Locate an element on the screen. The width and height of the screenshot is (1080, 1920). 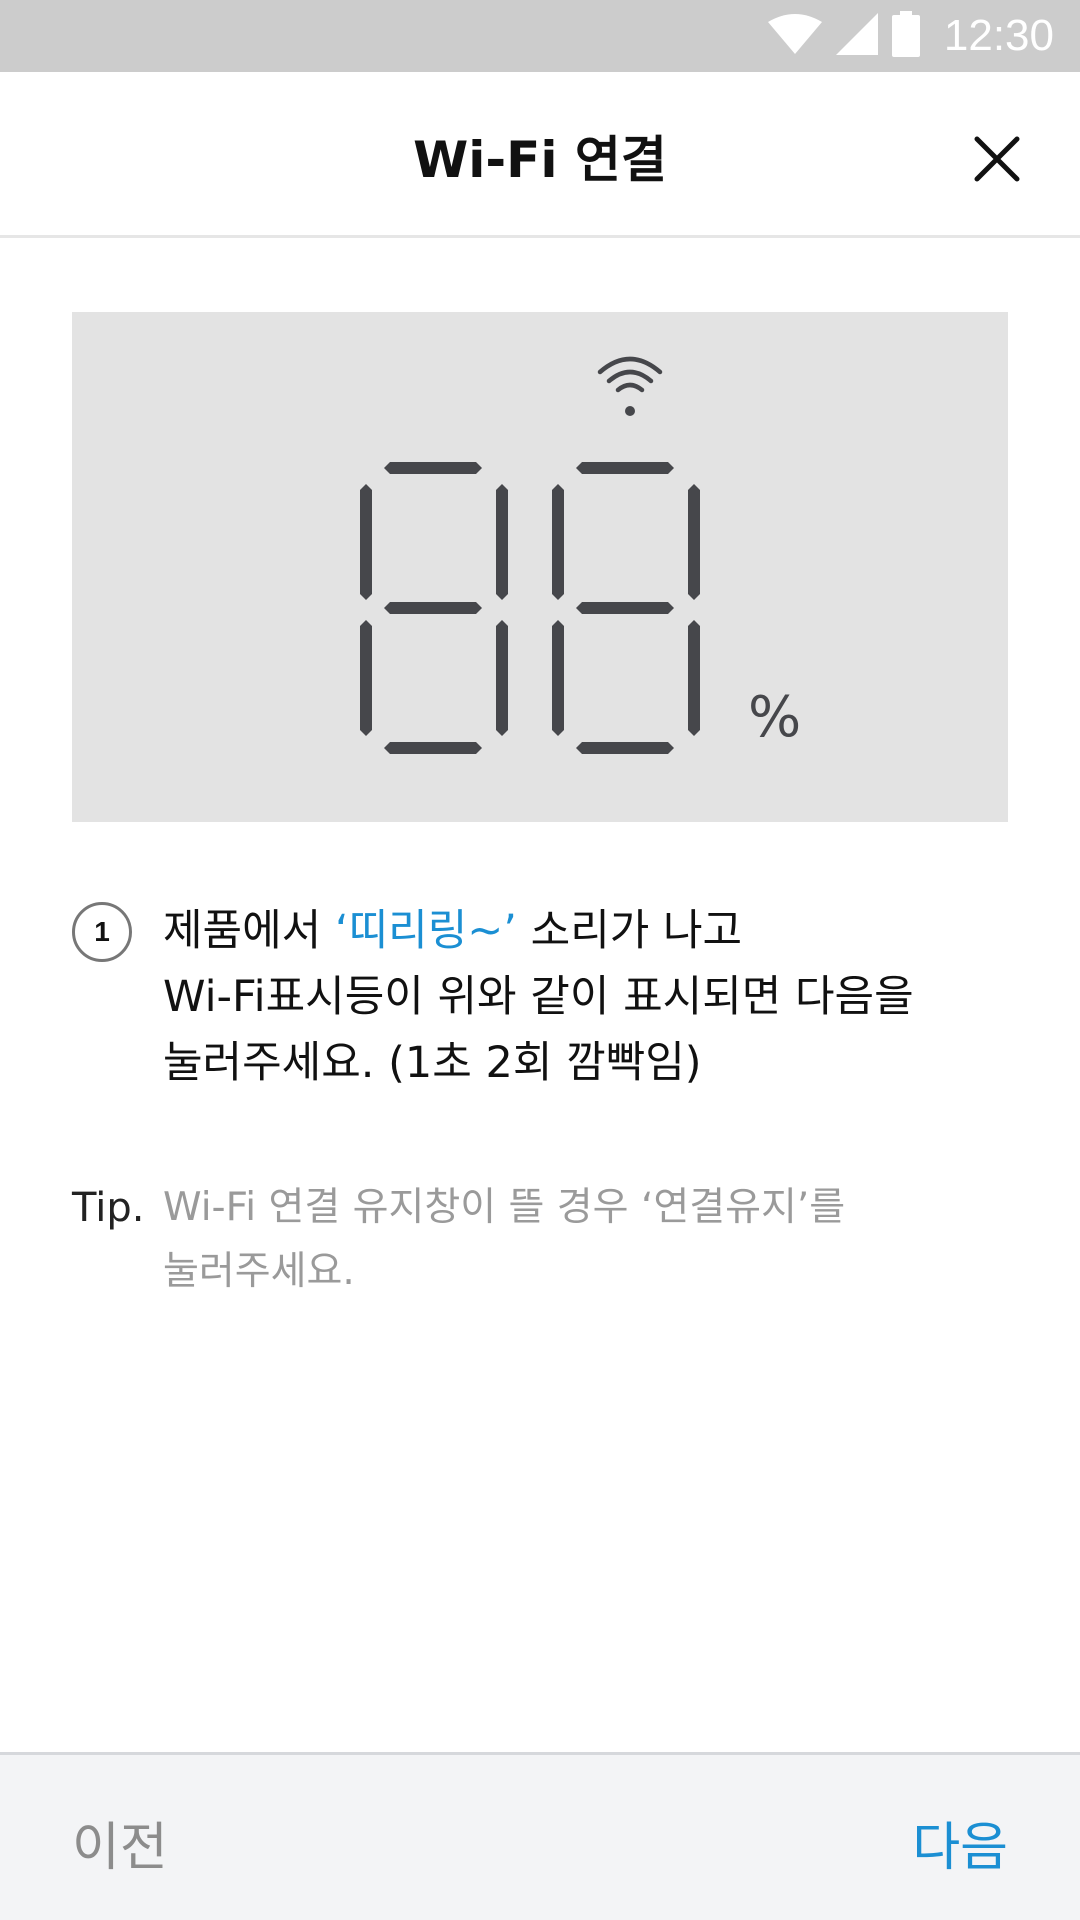
instruction-line-1: 제품에서 ‘띠리링~’ 소리가 나고 is located at coordinates (453, 931).